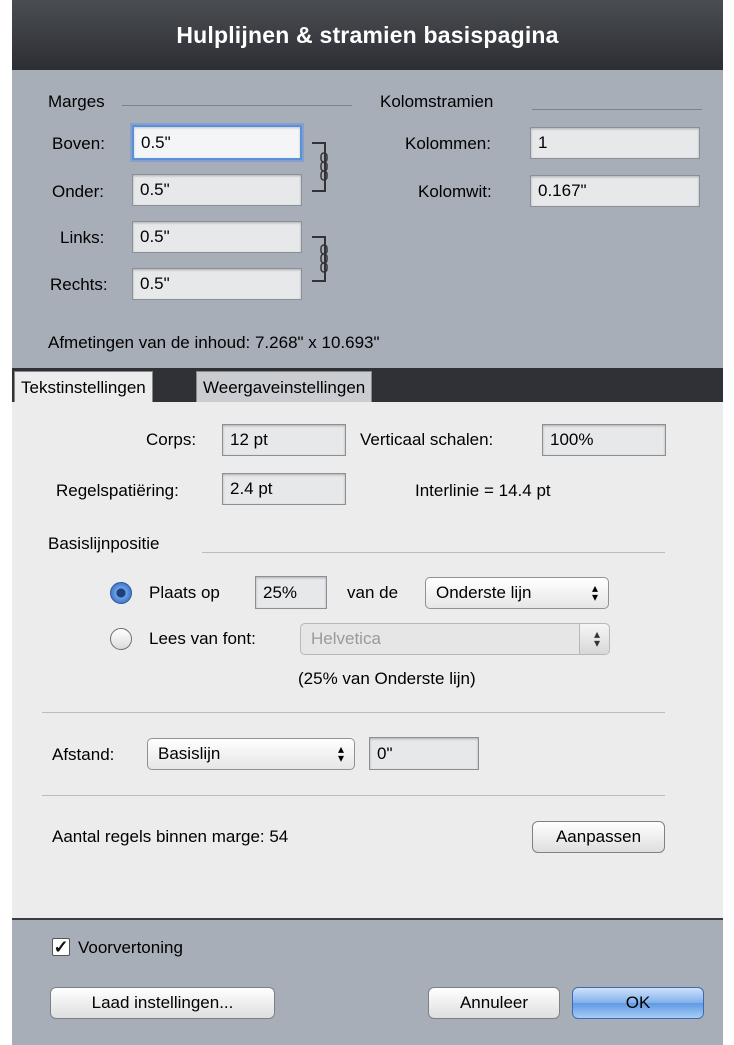 The image size is (734, 1045). Describe the element at coordinates (424, 753) in the screenshot. I see `distance-field: 0"` at that location.